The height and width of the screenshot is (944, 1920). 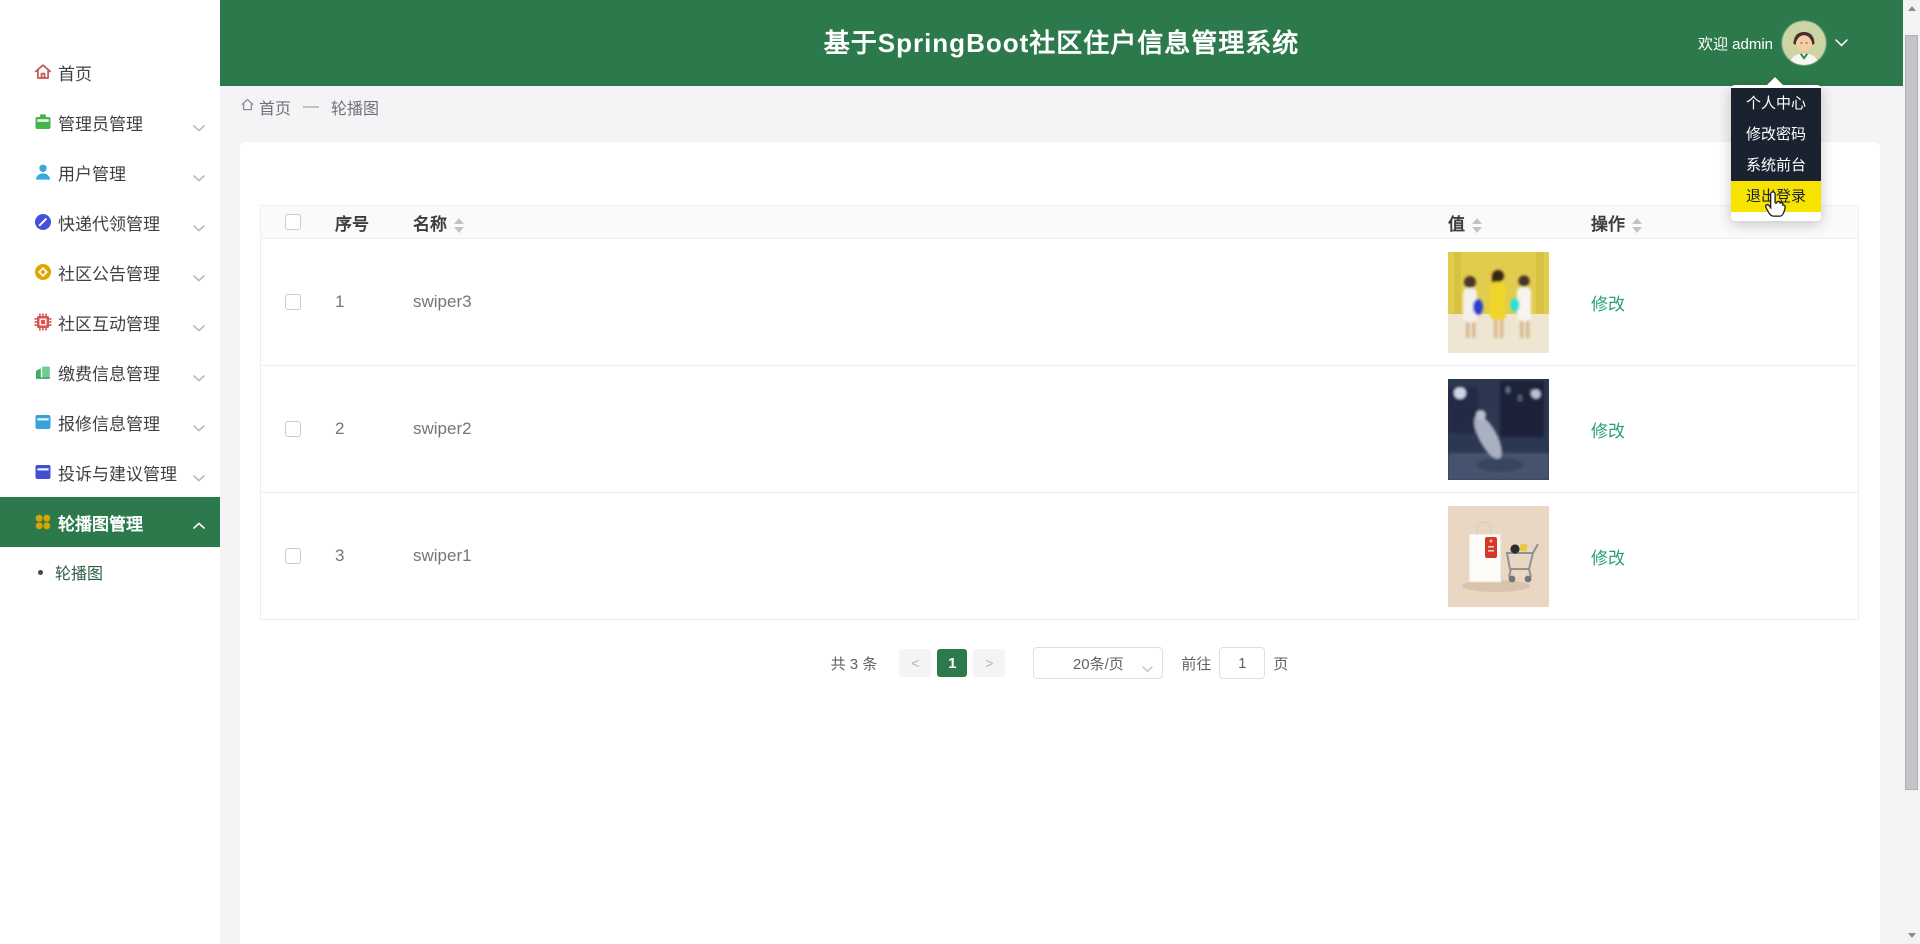 What do you see at coordinates (293, 222) in the screenshot?
I see `select-all-checkbox` at bounding box center [293, 222].